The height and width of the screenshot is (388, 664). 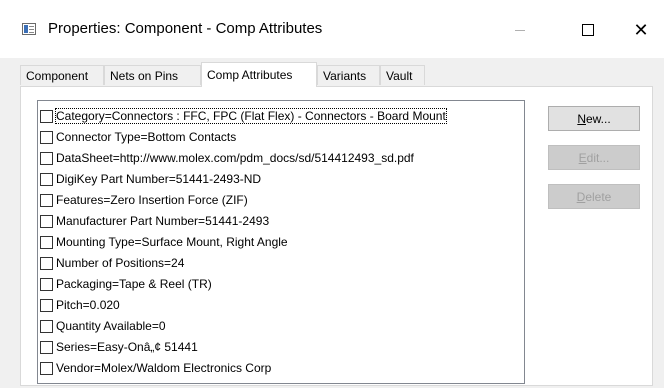 What do you see at coordinates (185, 28) in the screenshot?
I see `window-title: Properties: Component - Comp Attributes` at bounding box center [185, 28].